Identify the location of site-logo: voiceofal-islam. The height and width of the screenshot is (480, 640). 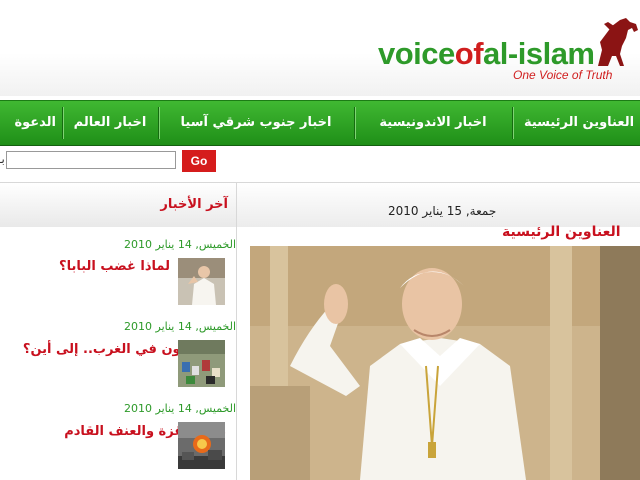
(486, 53).